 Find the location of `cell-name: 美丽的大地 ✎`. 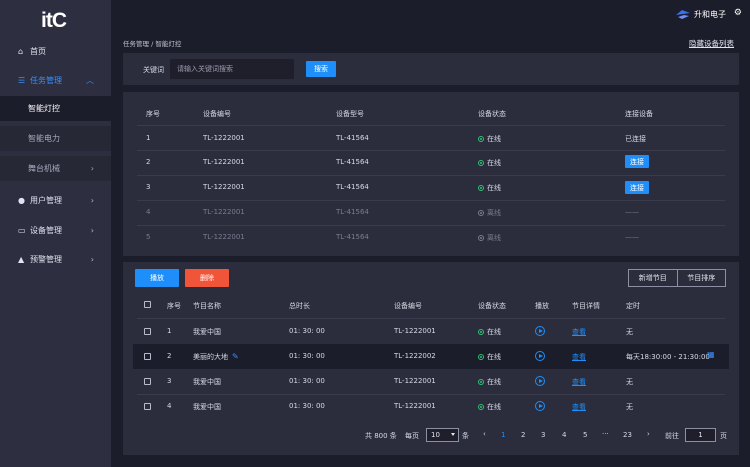

cell-name: 美丽的大地 ✎ is located at coordinates (216, 357).